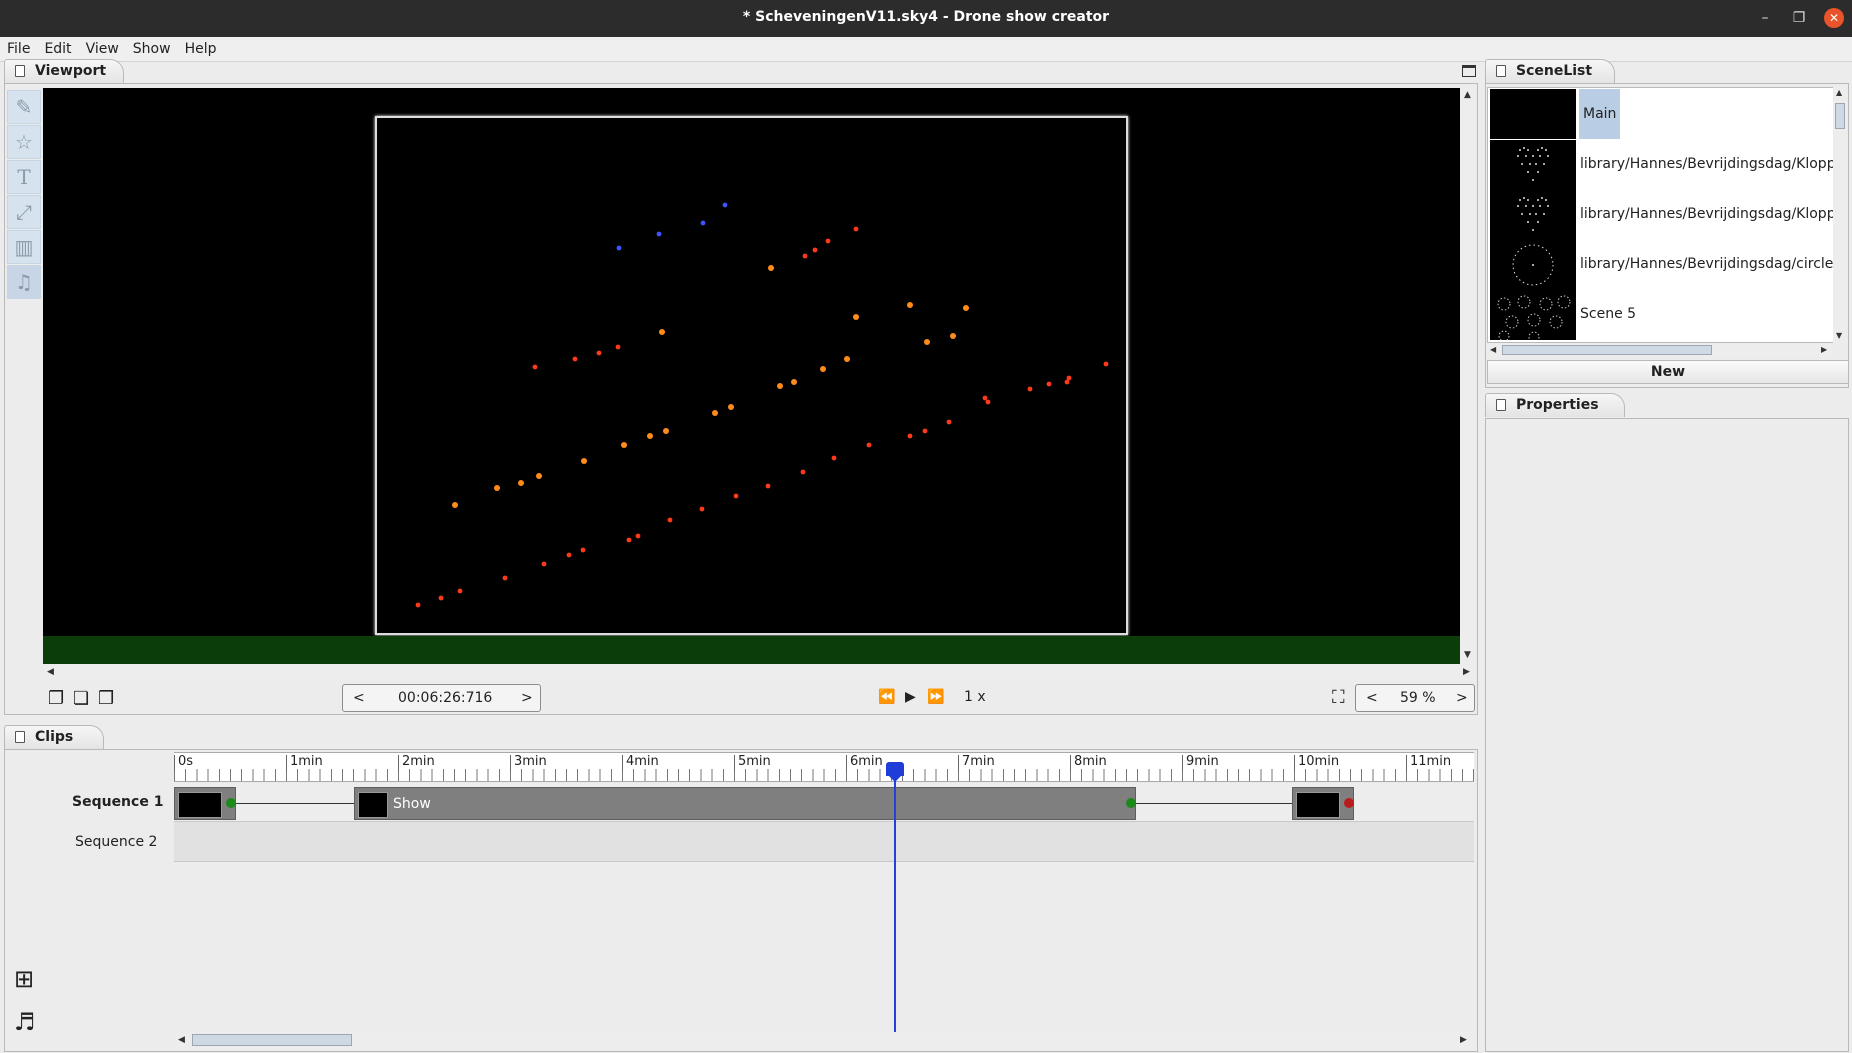 This screenshot has width=1852, height=1053. I want to click on zoom-stepper: < 59 % >, so click(1415, 698).